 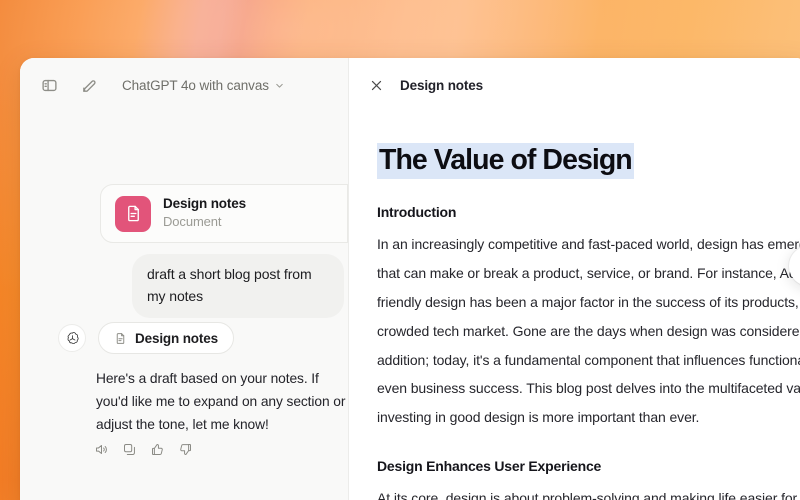 What do you see at coordinates (129, 449) in the screenshot?
I see `copy-icon` at bounding box center [129, 449].